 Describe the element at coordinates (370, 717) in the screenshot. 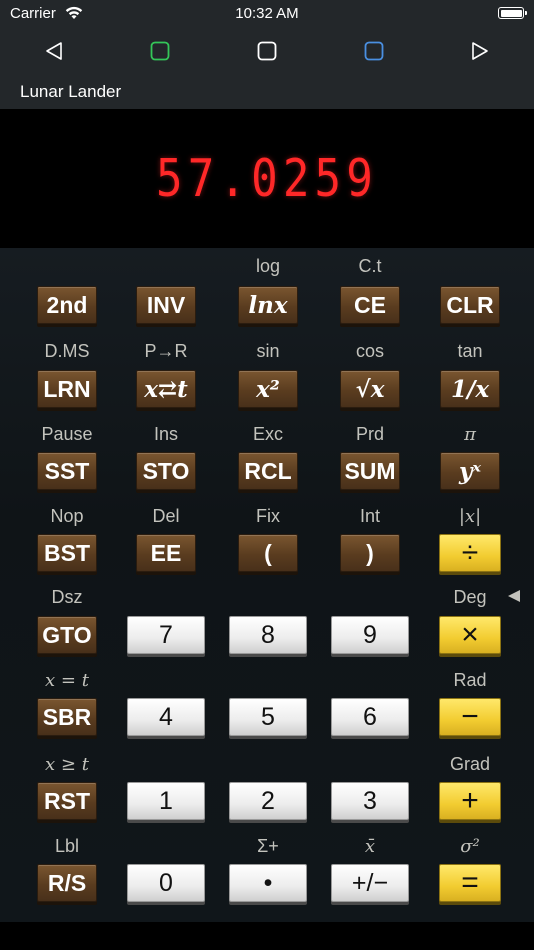

I see `key-6-button: 6` at that location.